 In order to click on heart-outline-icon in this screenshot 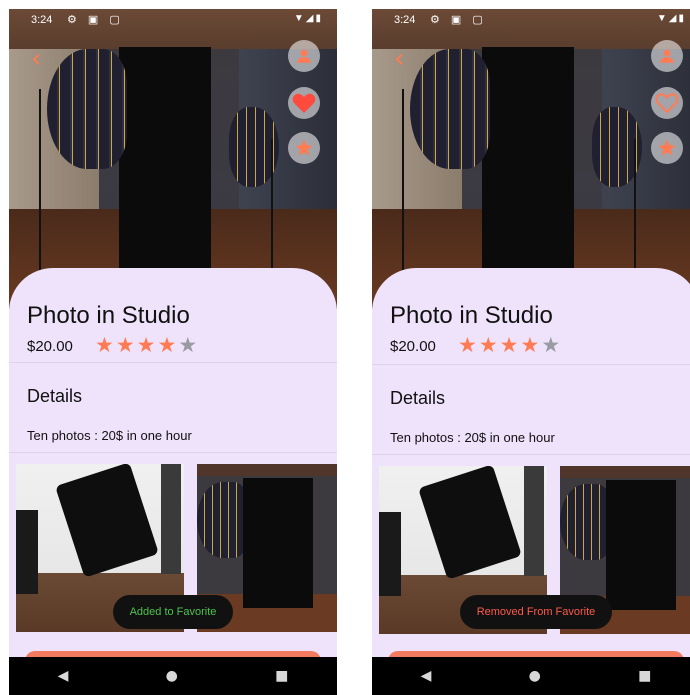, I will do `click(667, 103)`.